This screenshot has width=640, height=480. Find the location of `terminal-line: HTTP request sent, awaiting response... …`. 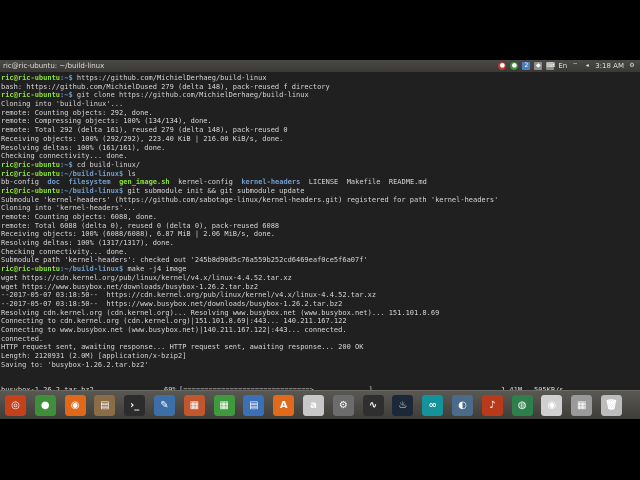

terminal-line: HTTP request sent, awaiting response... … is located at coordinates (182, 347).